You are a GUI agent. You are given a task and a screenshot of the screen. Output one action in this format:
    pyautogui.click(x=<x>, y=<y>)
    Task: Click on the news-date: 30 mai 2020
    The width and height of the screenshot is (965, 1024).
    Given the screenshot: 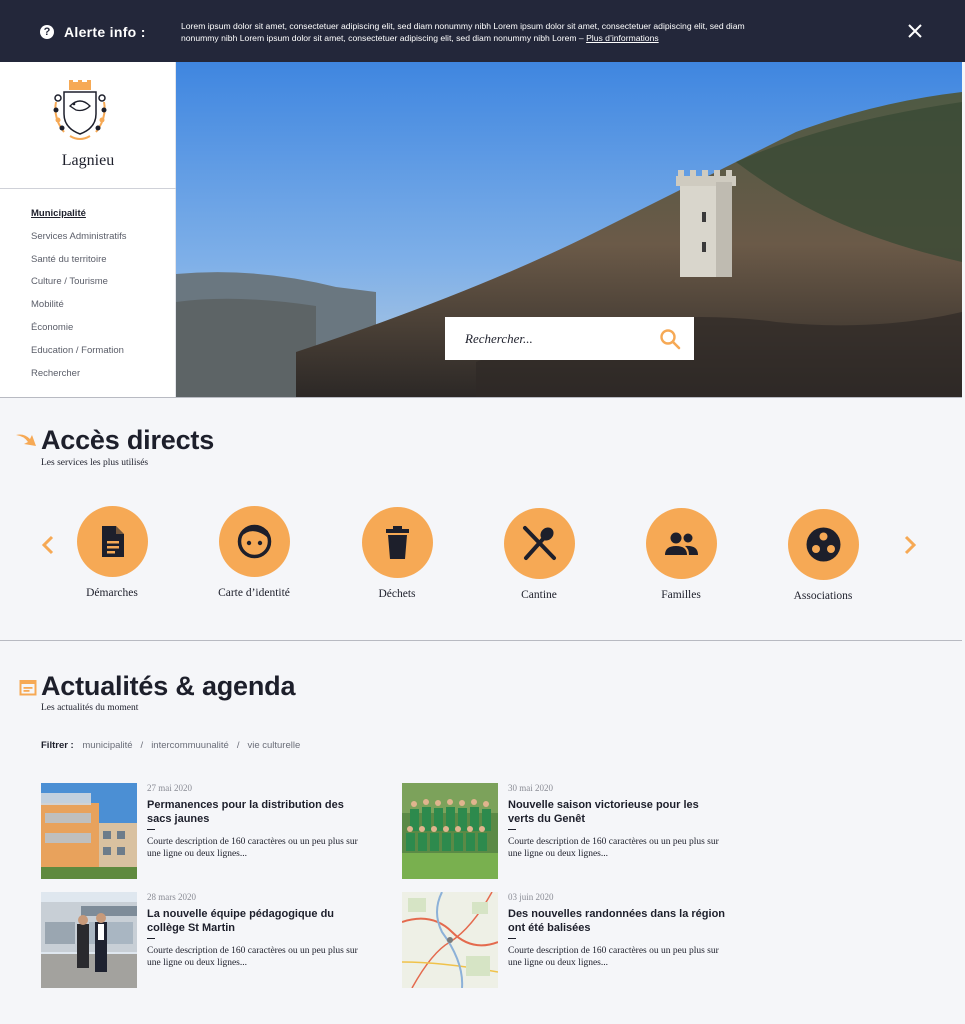 What is the action you would take?
    pyautogui.click(x=530, y=788)
    